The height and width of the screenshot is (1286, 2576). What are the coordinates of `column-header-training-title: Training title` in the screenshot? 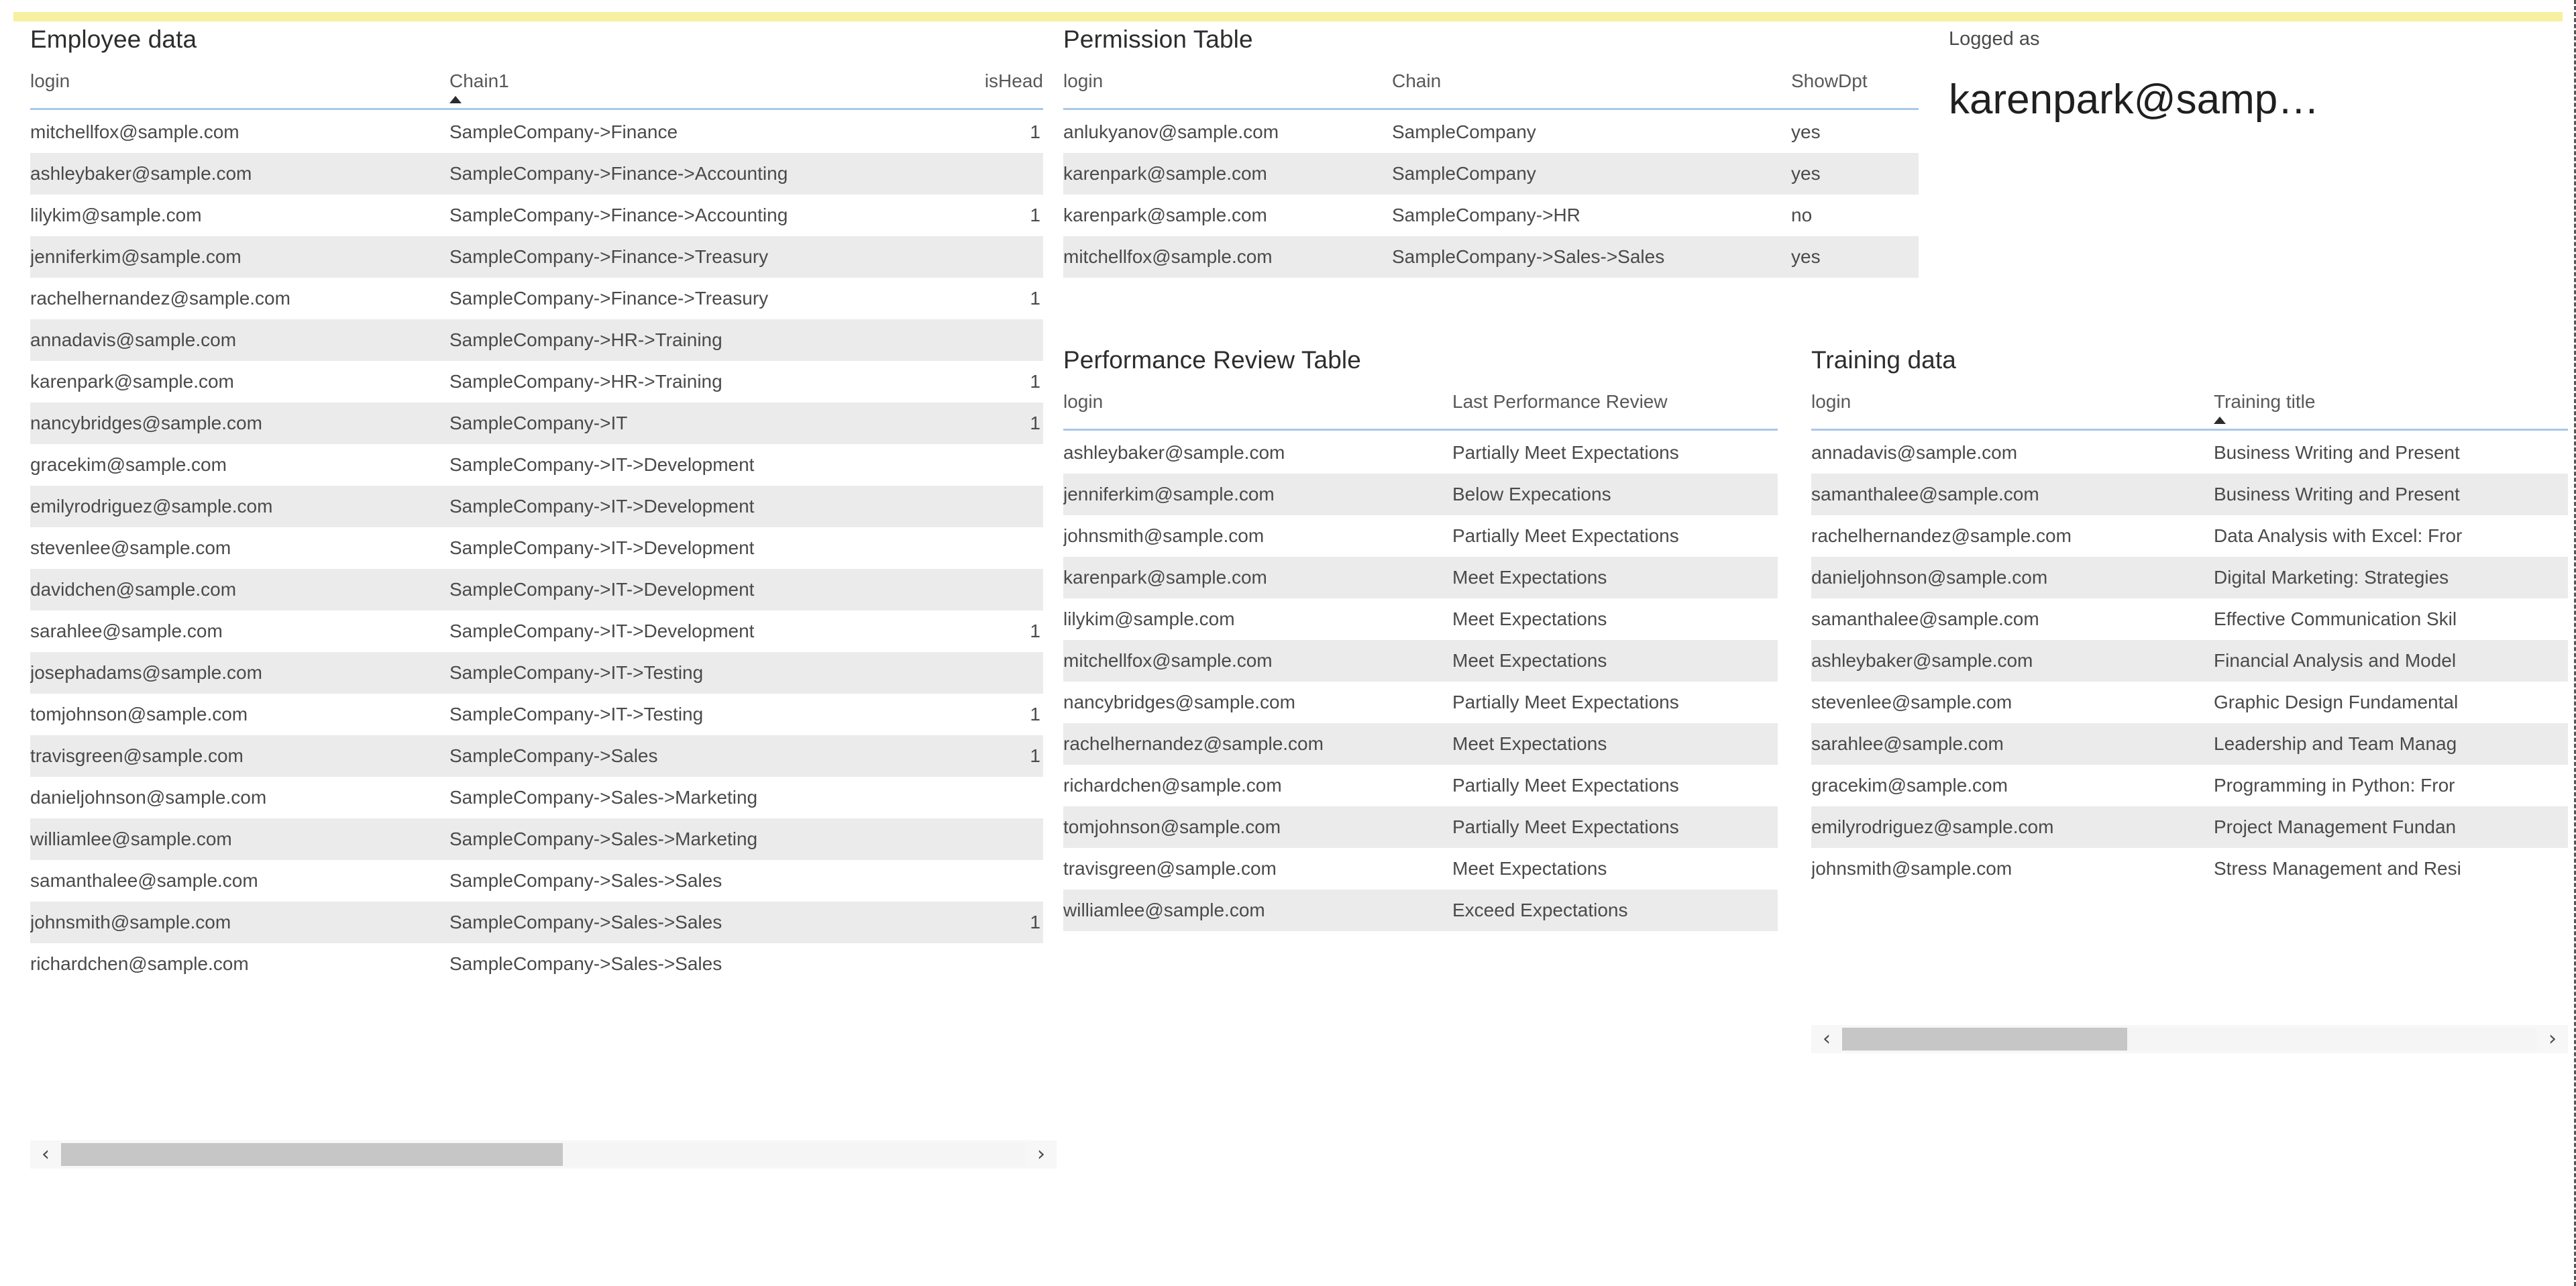 It's located at (2391, 408).